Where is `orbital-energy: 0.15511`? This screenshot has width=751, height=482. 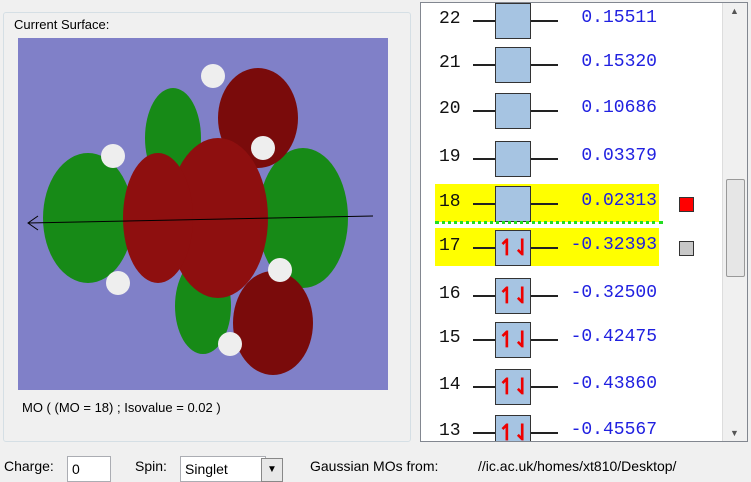 orbital-energy: 0.15511 is located at coordinates (619, 18).